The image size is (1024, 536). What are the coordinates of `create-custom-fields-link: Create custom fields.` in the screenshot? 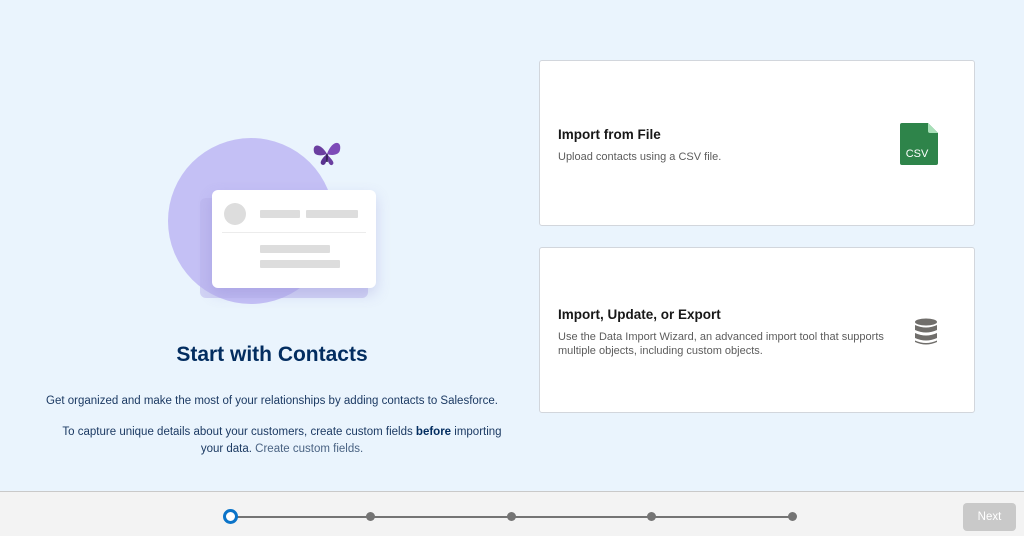 It's located at (309, 449).